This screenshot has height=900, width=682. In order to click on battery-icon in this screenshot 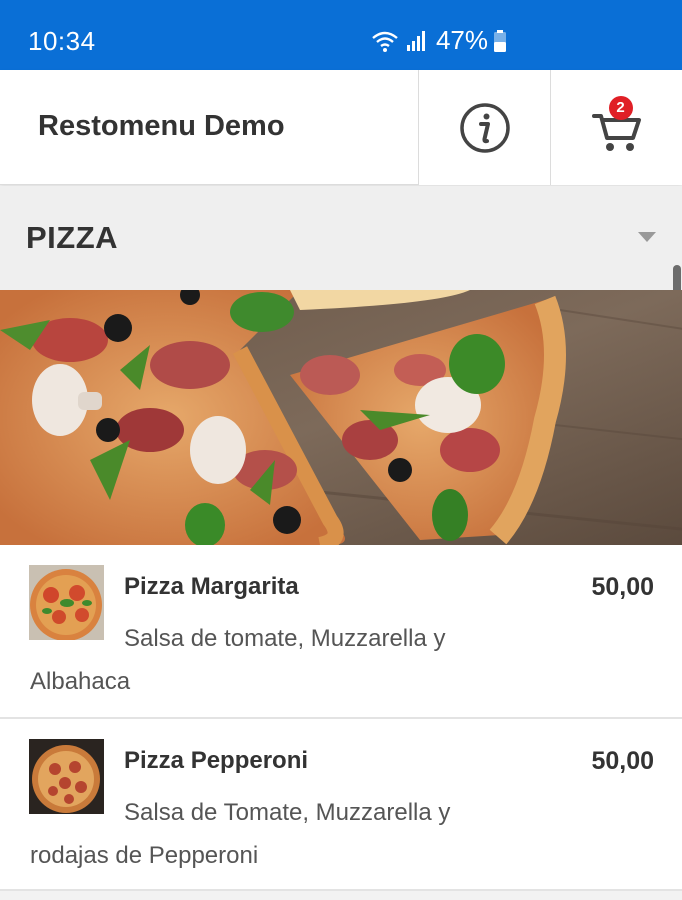, I will do `click(500, 40)`.